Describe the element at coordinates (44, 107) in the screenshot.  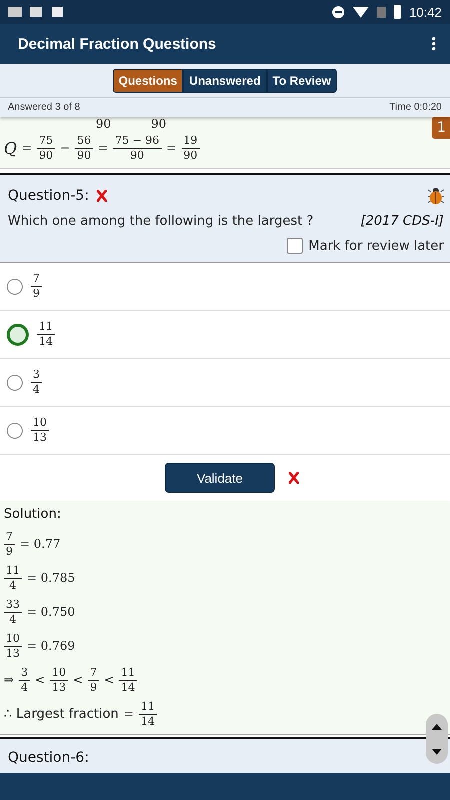
I see `answered-count: Answered 3 of 8` at that location.